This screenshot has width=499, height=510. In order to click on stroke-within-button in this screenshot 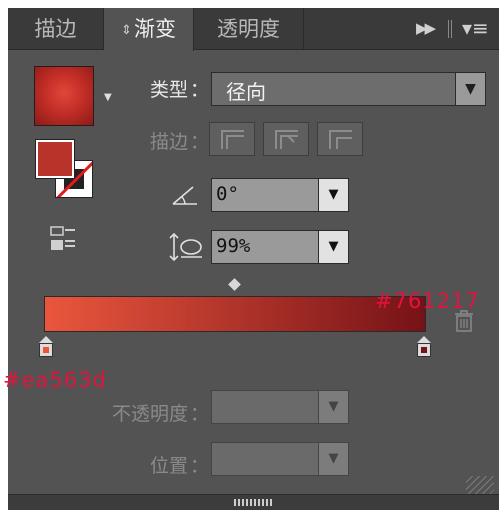, I will do `click(232, 139)`.